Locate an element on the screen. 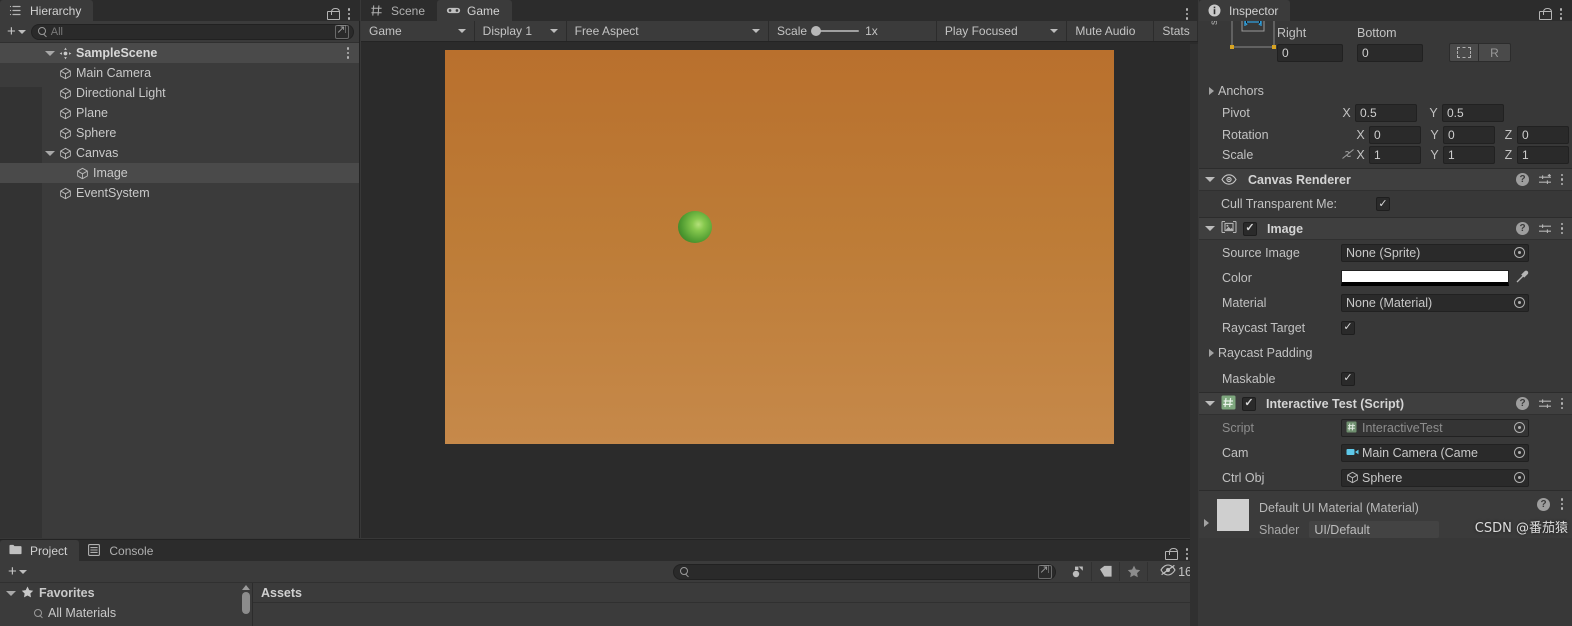  bottom-input: 0 is located at coordinates (1390, 52).